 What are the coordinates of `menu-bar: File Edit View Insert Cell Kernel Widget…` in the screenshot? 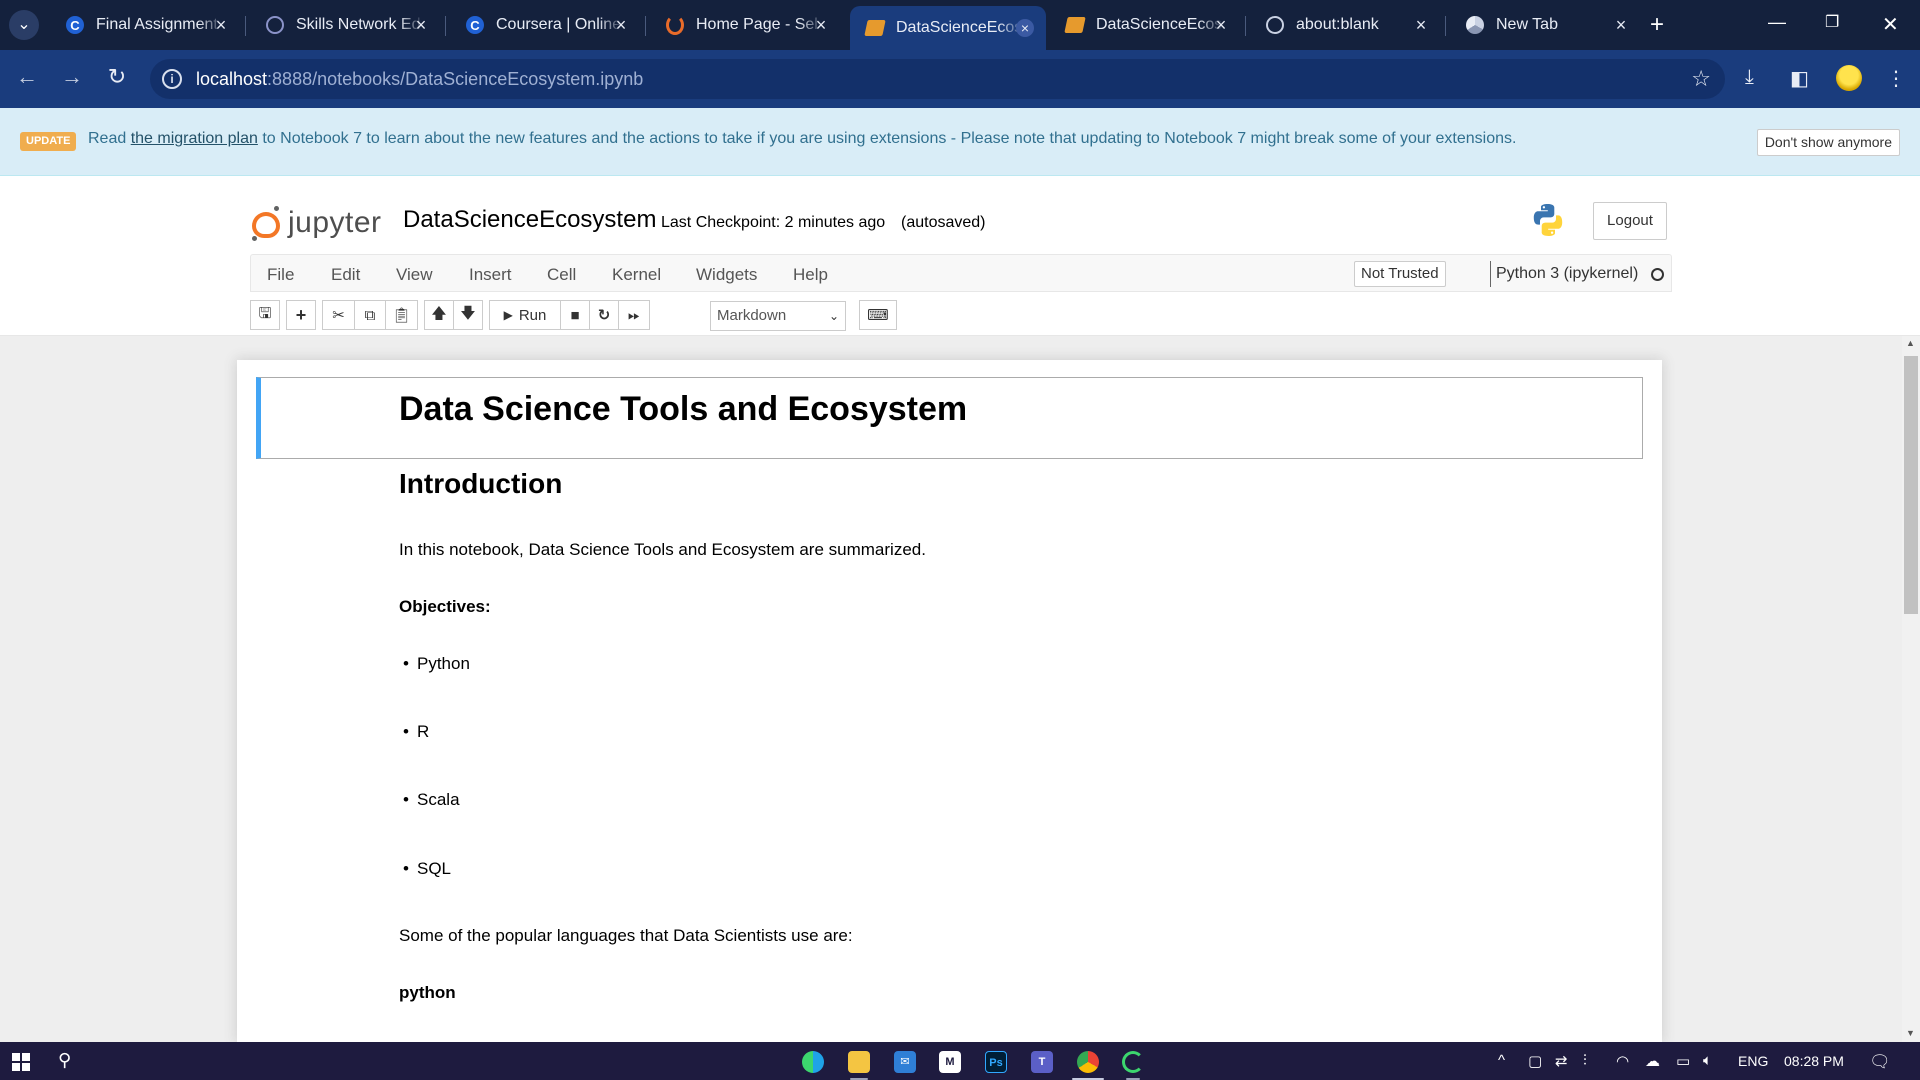 It's located at (961, 273).